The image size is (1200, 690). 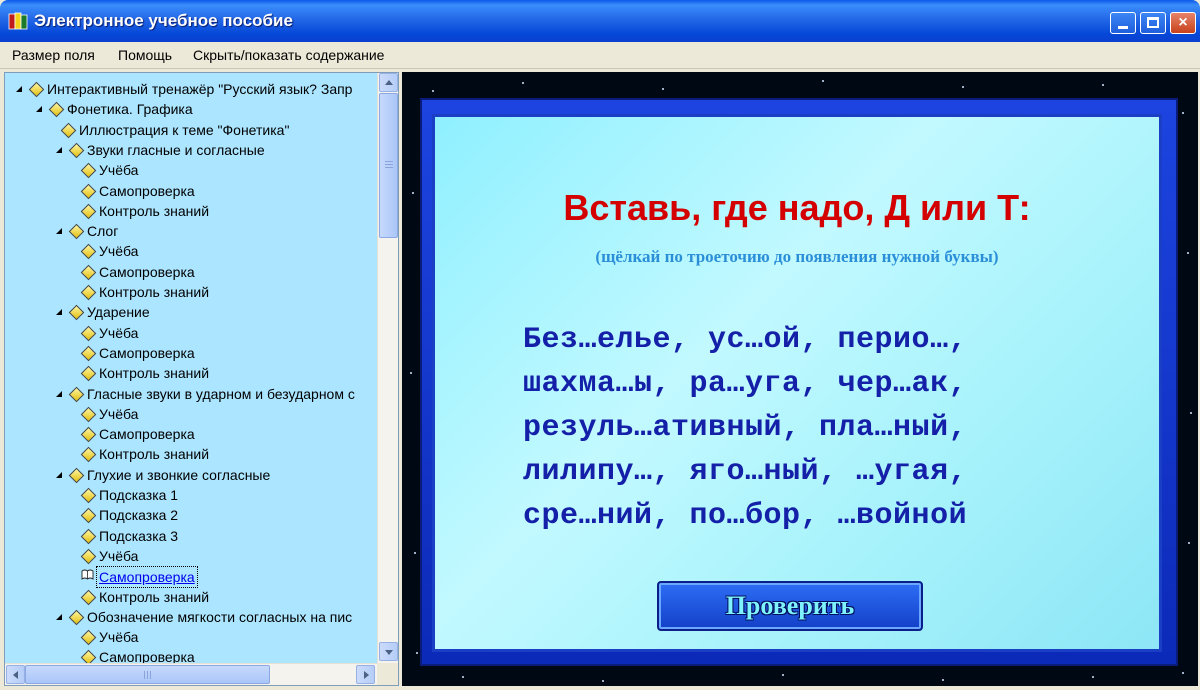 I want to click on word-line-5: сре…ний, по…бор, …войной, so click(x=745, y=516).